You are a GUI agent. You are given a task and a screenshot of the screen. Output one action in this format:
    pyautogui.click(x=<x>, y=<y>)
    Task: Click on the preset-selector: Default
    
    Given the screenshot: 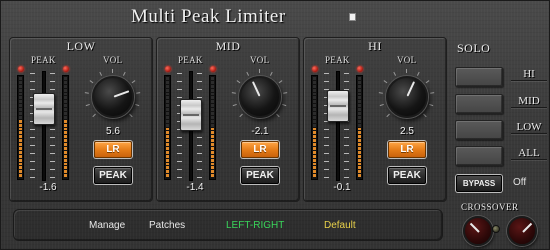 What is the action you would take?
    pyautogui.click(x=340, y=225)
    